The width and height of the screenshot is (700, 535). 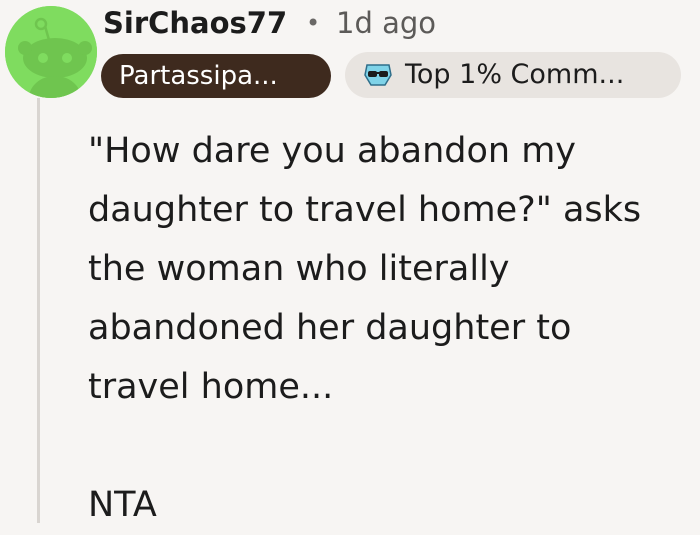 I want to click on author-username: SirChaos77, so click(x=195, y=23).